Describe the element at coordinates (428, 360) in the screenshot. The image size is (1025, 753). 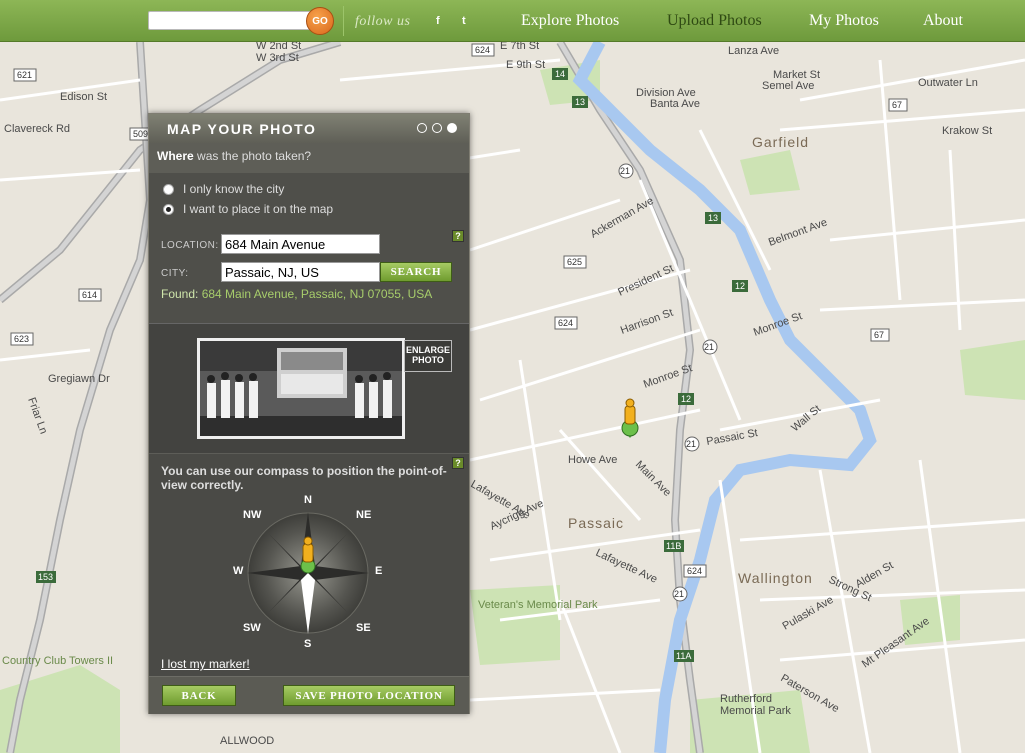
I see `enlarge-label-2: PHOTO` at that location.